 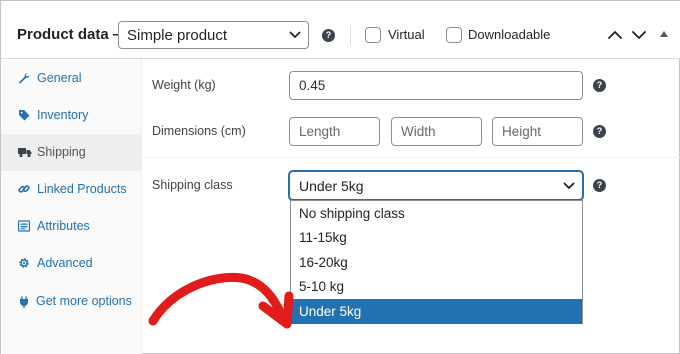 What do you see at coordinates (331, 186) in the screenshot?
I see `shipping-class-value: Under 5kg` at bounding box center [331, 186].